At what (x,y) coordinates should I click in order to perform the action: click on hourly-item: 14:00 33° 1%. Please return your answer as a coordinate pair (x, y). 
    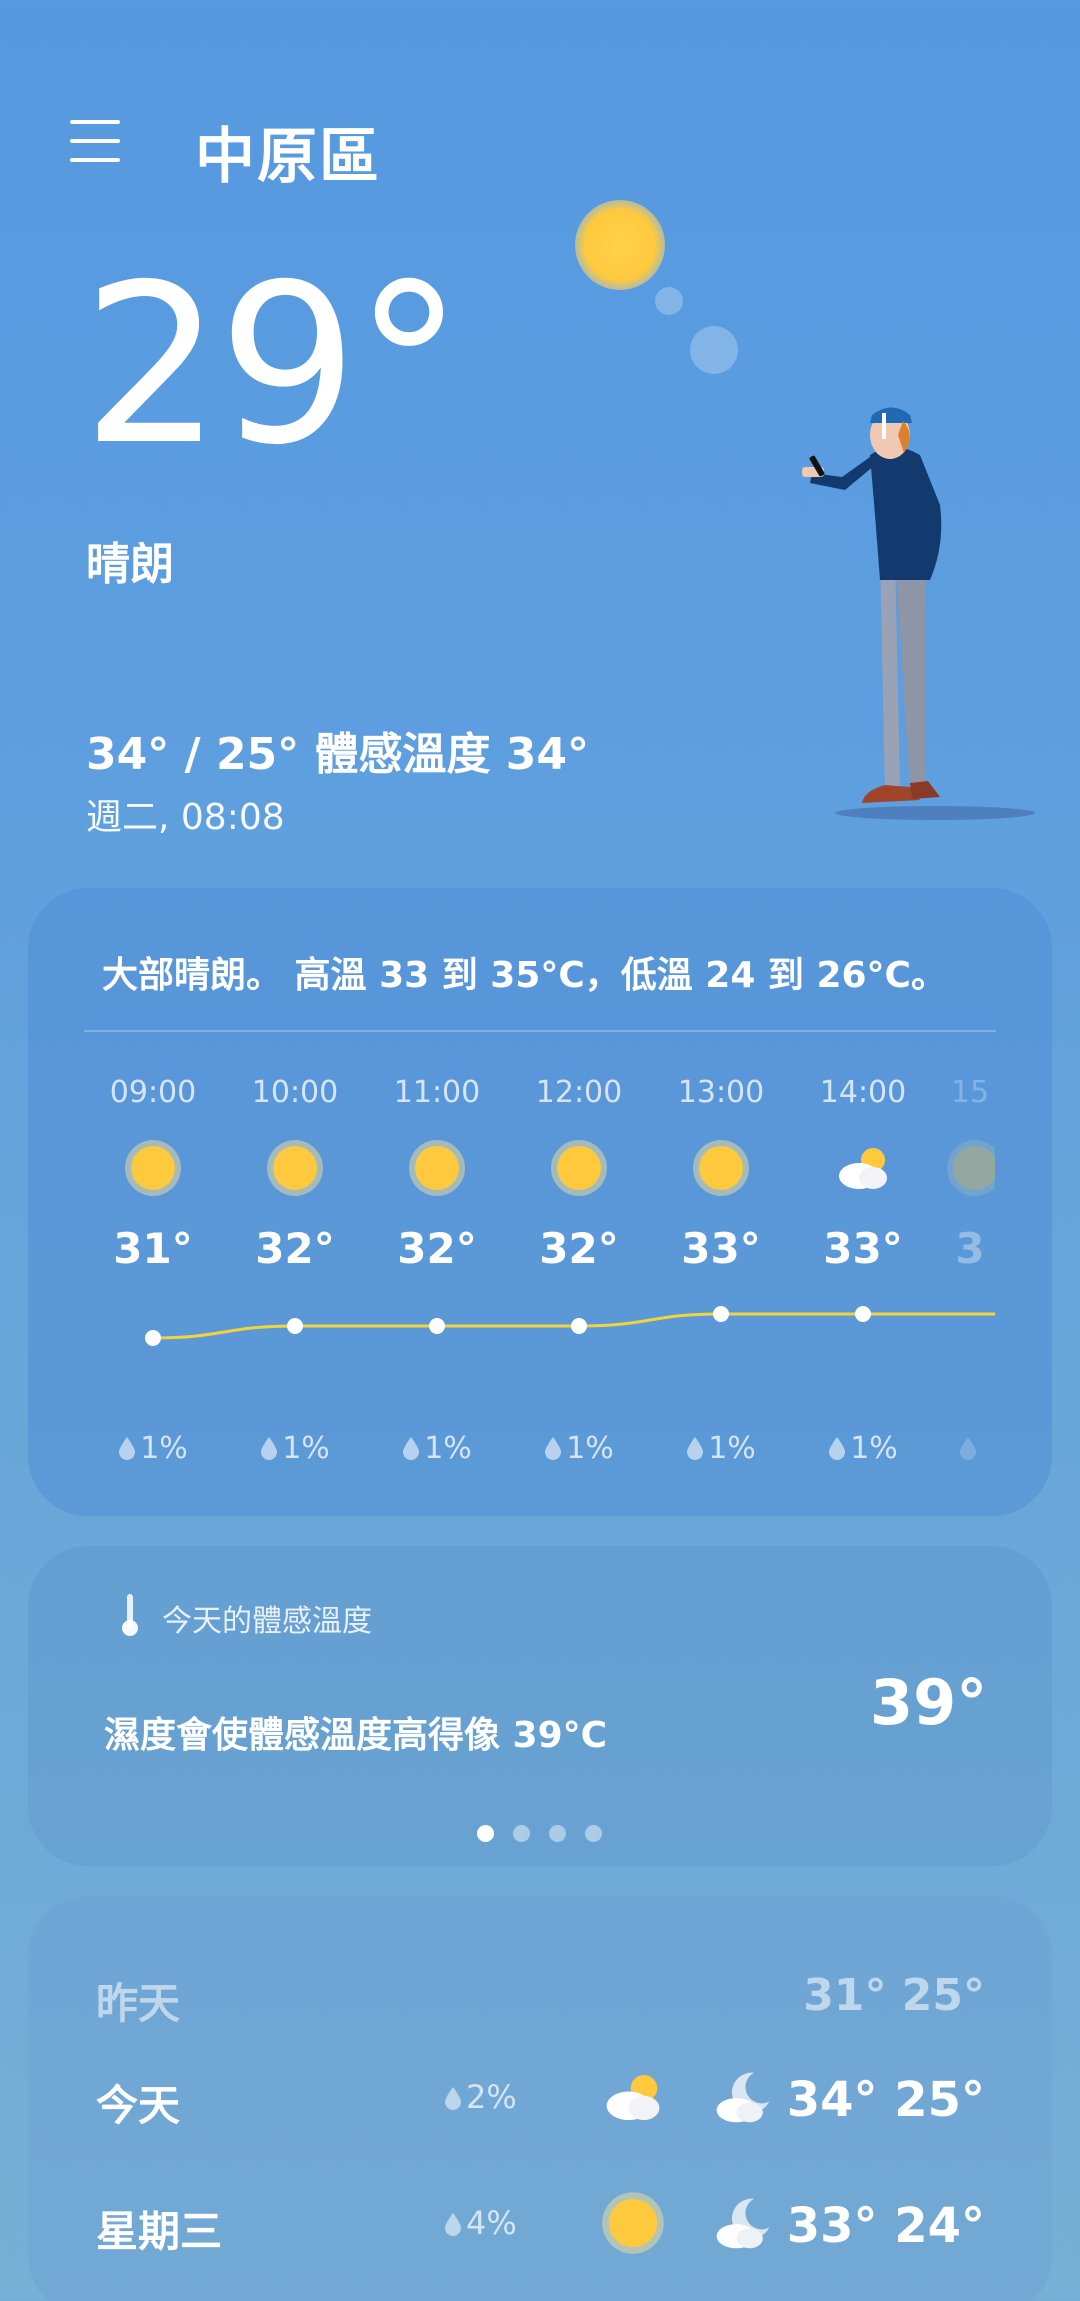
    Looking at the image, I should click on (863, 1270).